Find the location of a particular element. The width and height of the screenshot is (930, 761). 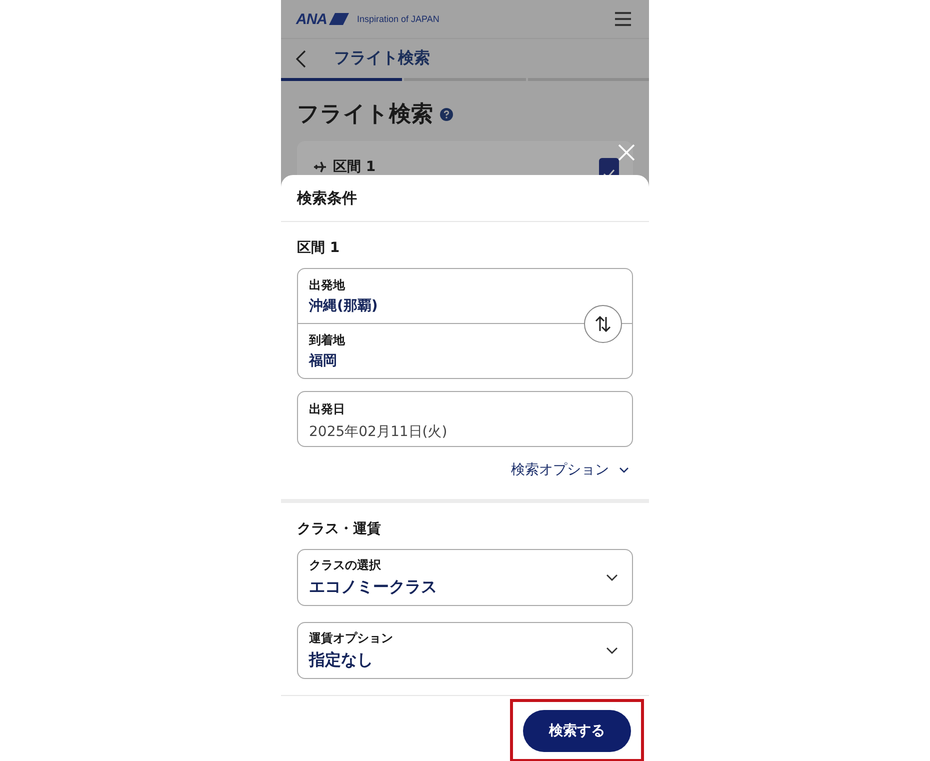

field-value: 福岡 is located at coordinates (323, 361).